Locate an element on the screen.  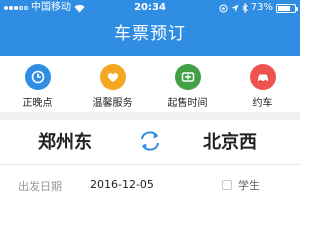
rotation-lock-icon is located at coordinates (223, 8).